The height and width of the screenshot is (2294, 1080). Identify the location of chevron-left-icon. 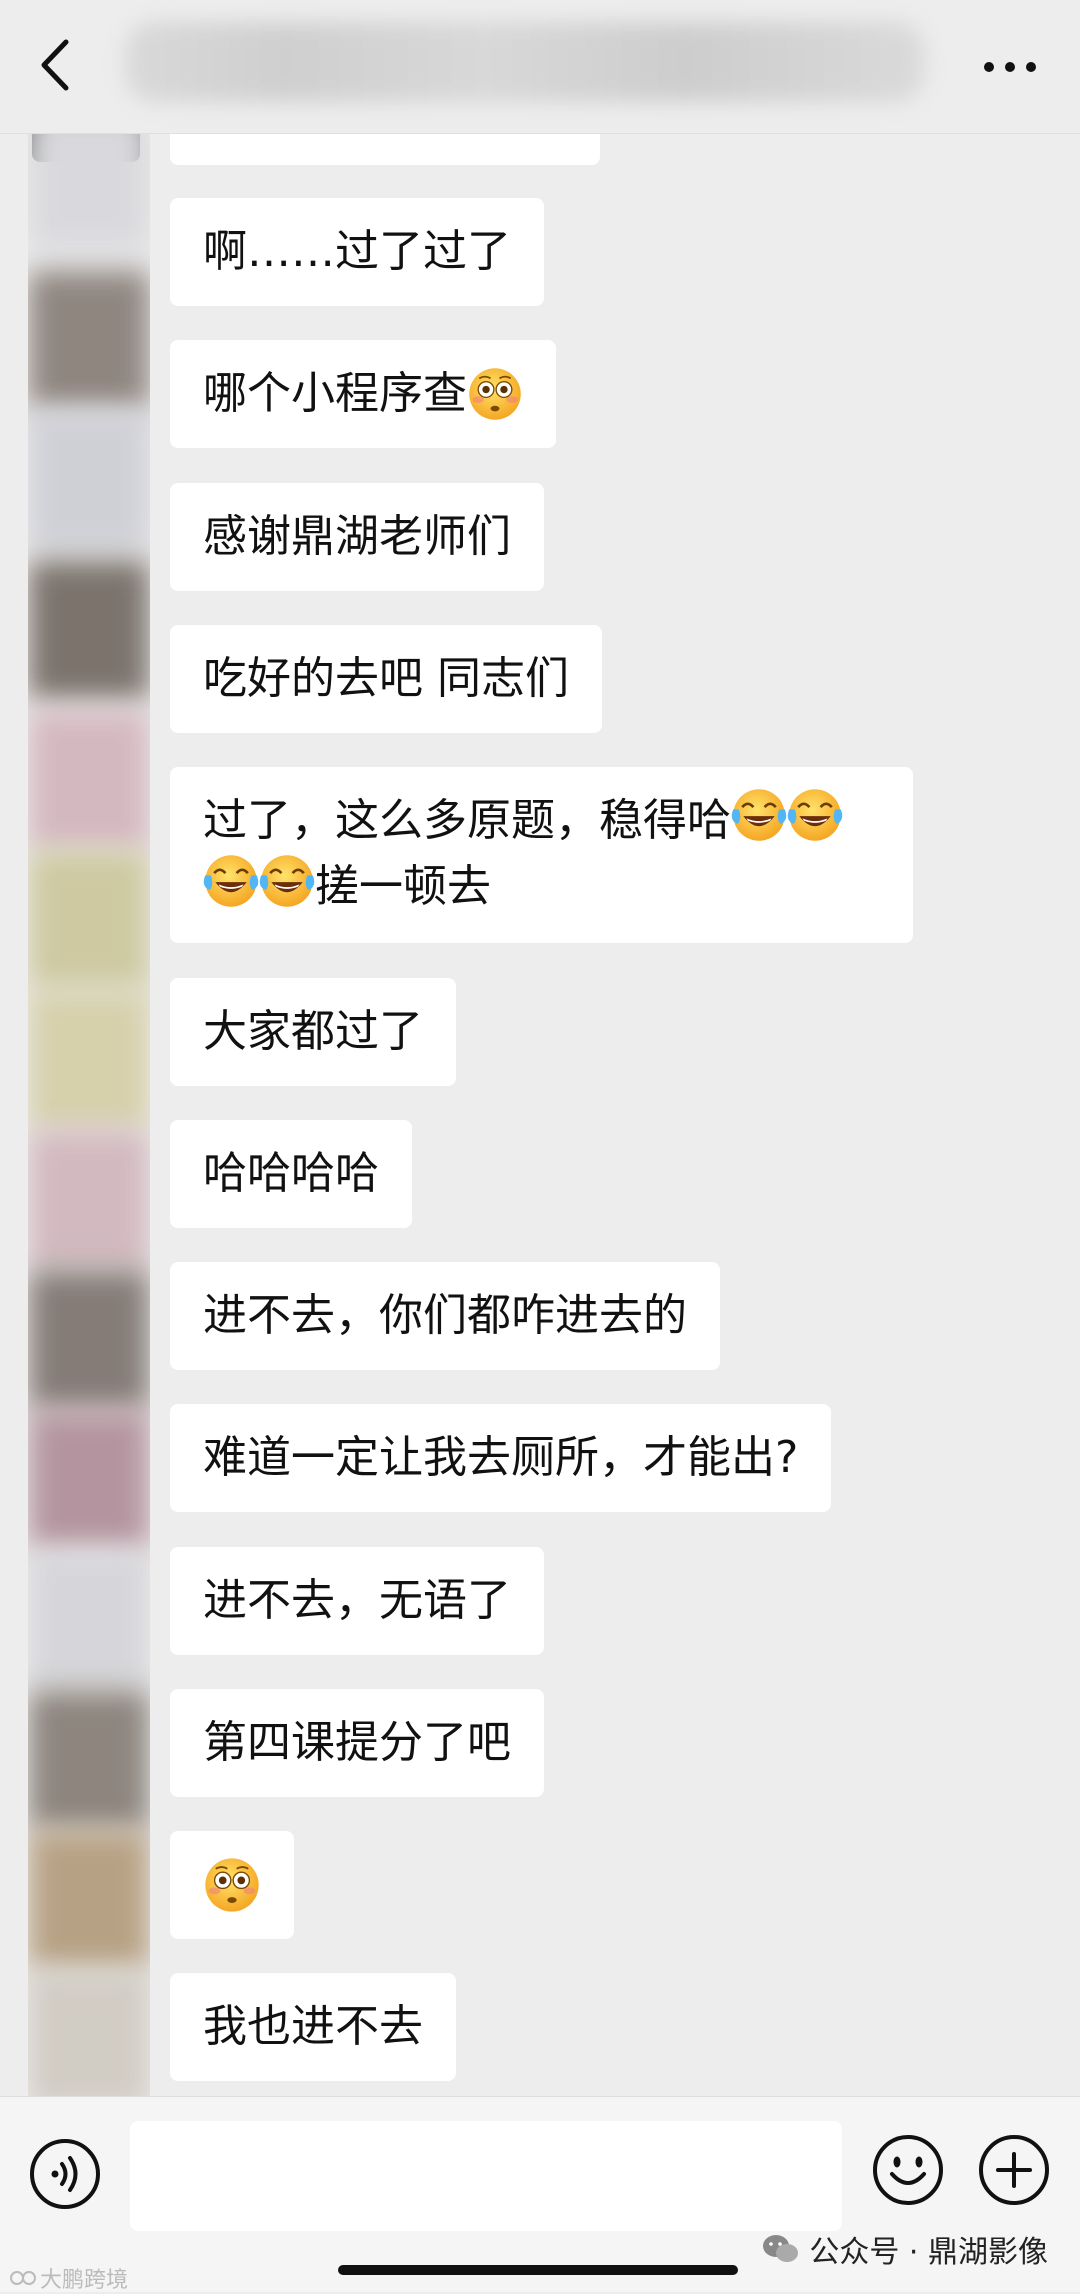
(55, 65).